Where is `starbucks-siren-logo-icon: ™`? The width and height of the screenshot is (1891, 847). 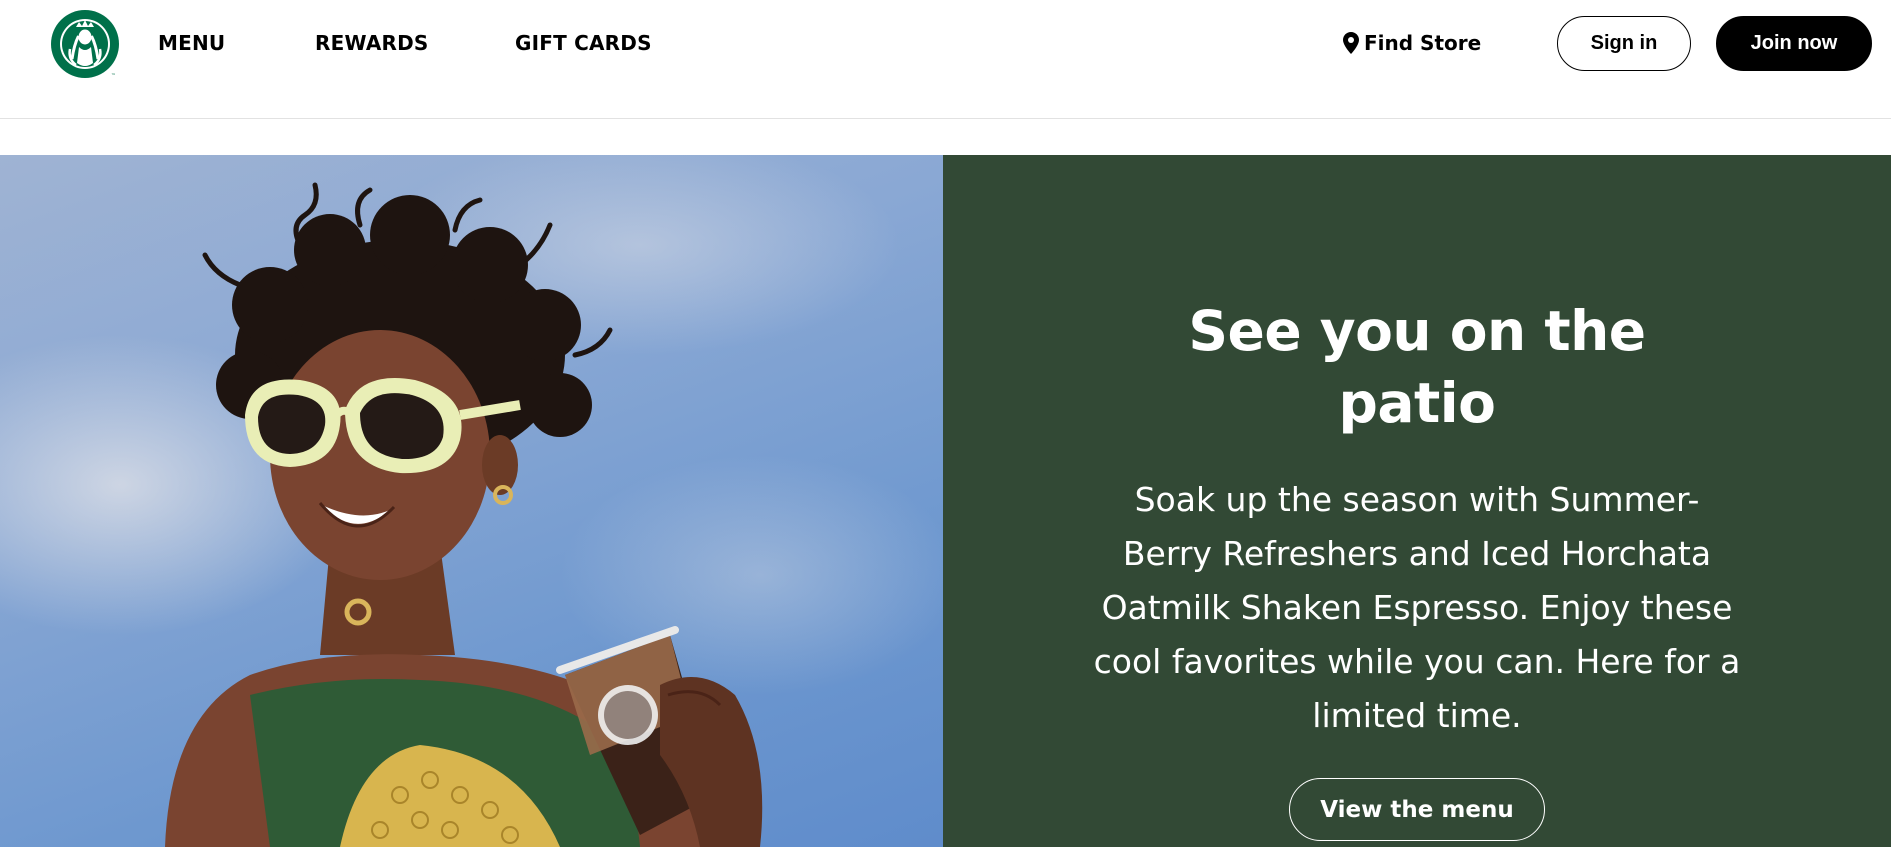 starbucks-siren-logo-icon: ™ is located at coordinates (85, 44).